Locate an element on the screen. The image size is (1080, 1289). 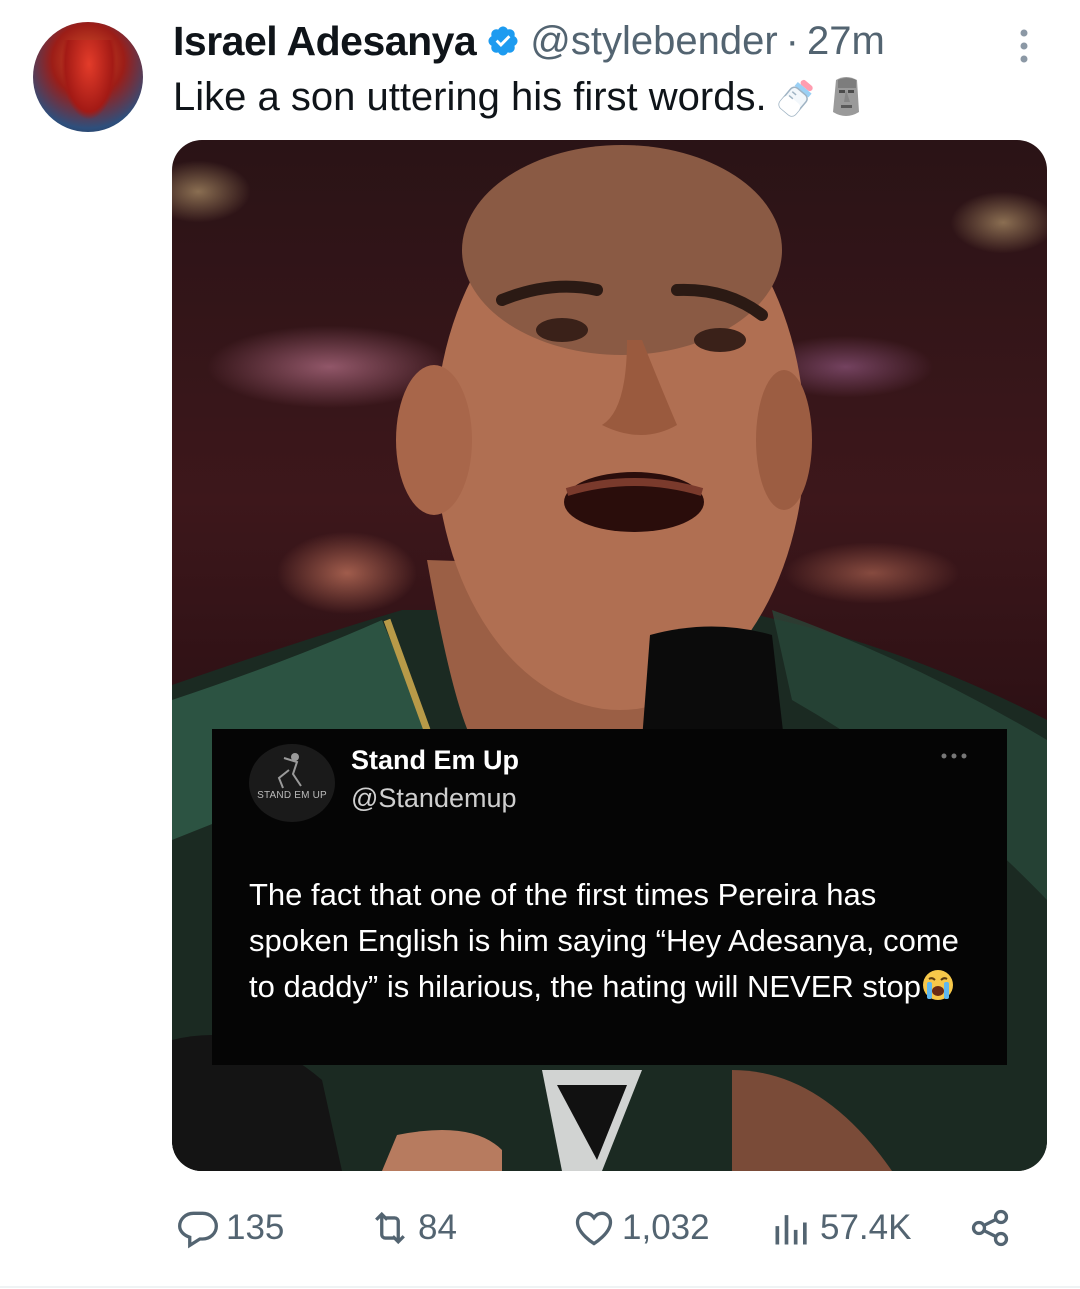
more-options-icon is located at coordinates (1024, 46).